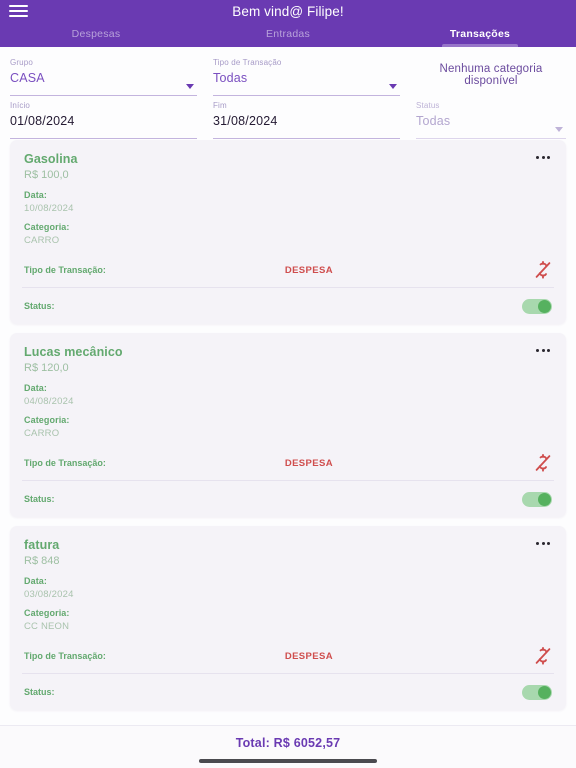 This screenshot has height=768, width=576. What do you see at coordinates (428, 105) in the screenshot?
I see `status-label: Status` at bounding box center [428, 105].